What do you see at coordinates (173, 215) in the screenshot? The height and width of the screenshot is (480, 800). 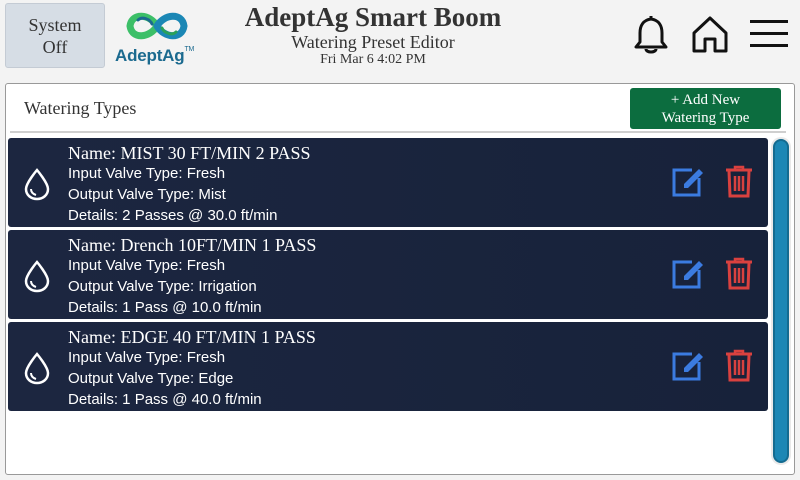 I see `watering-details: Details: 2 Passes @ 30.0 ft/min` at bounding box center [173, 215].